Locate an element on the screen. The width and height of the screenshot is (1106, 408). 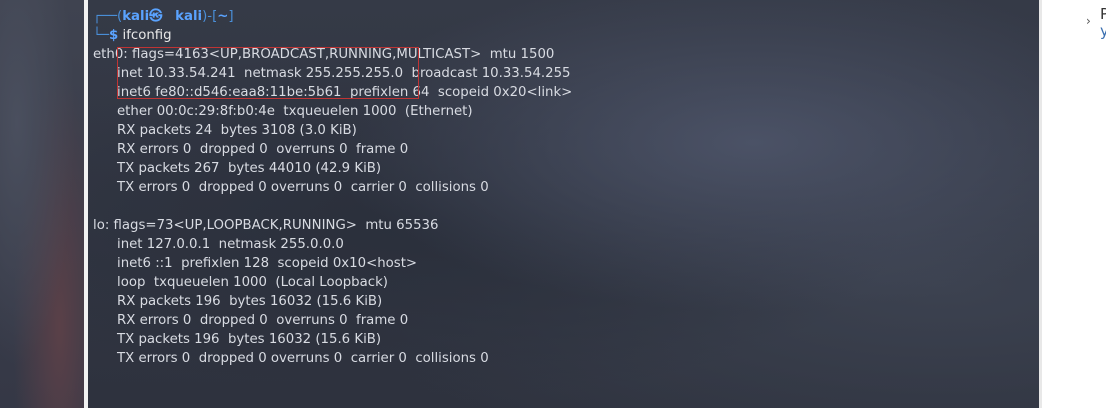
prompt-gap is located at coordinates (168, 16).